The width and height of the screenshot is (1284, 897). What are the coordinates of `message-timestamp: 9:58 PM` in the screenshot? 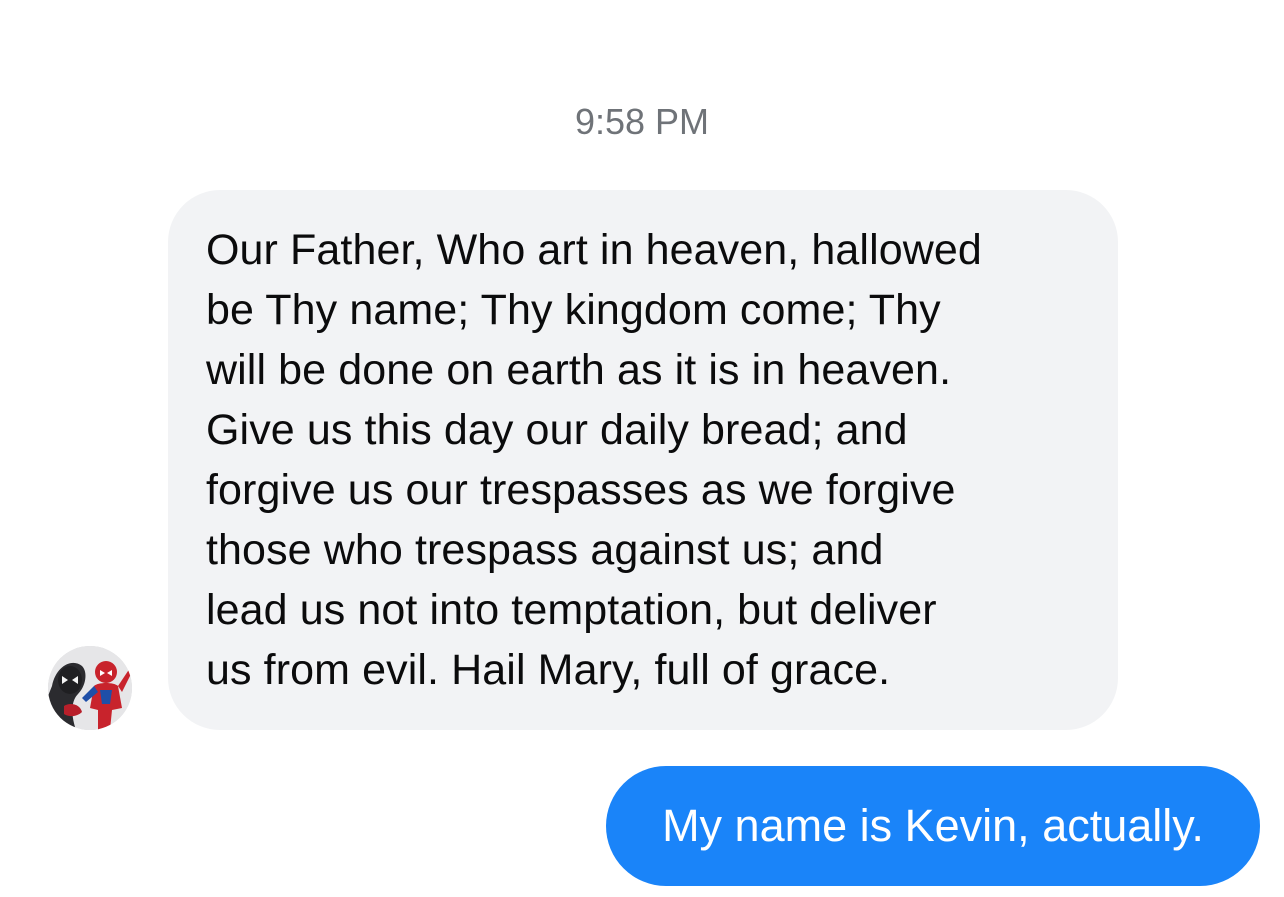 It's located at (642, 121).